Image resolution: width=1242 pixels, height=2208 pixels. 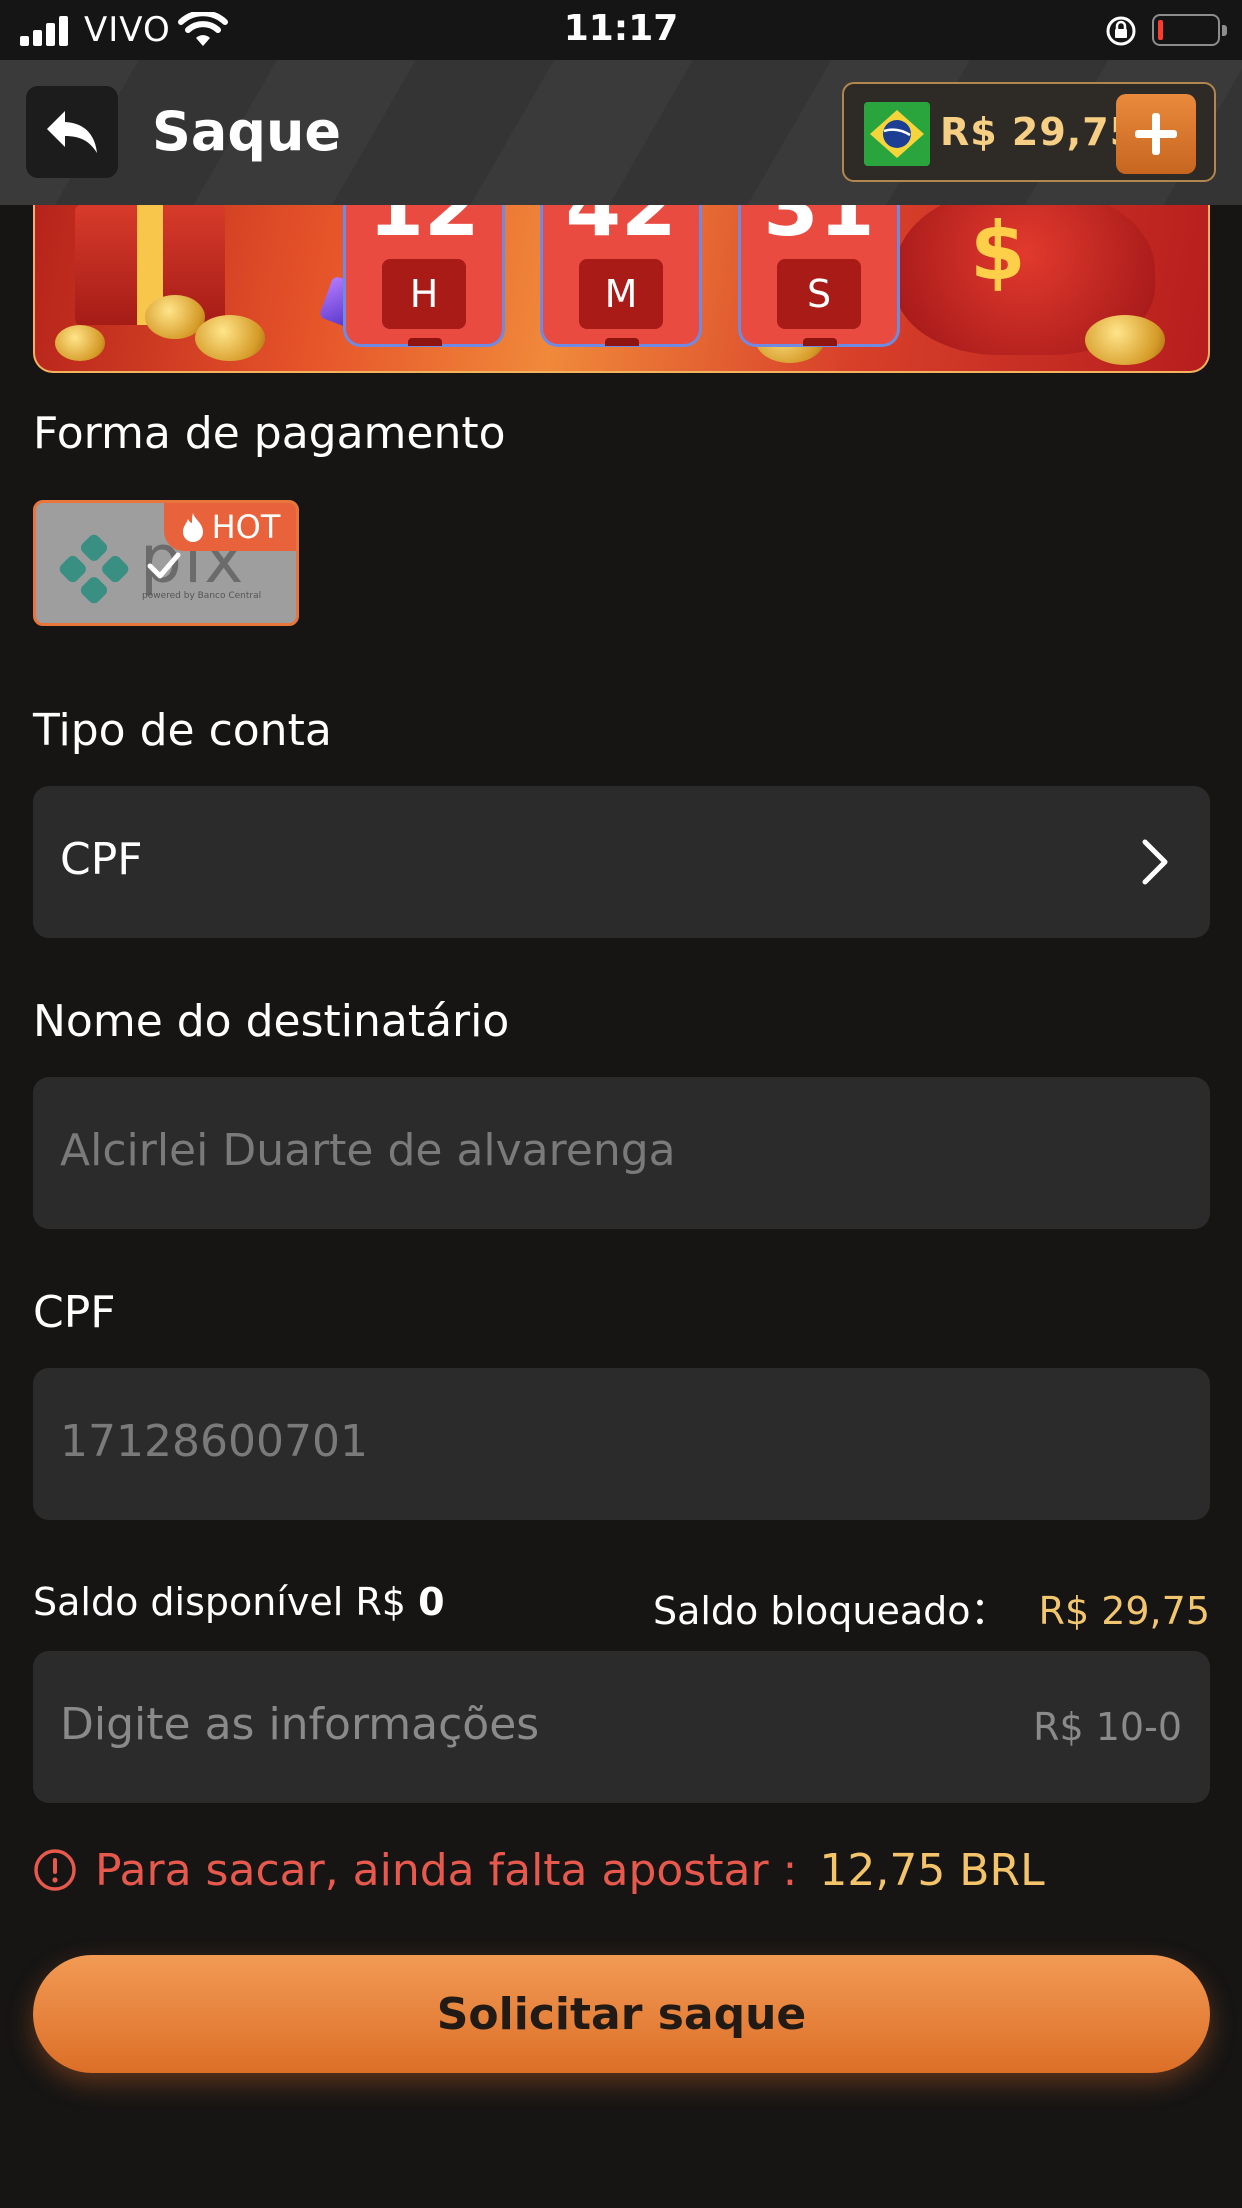 I want to click on back-arrow-icon, so click(x=72, y=132).